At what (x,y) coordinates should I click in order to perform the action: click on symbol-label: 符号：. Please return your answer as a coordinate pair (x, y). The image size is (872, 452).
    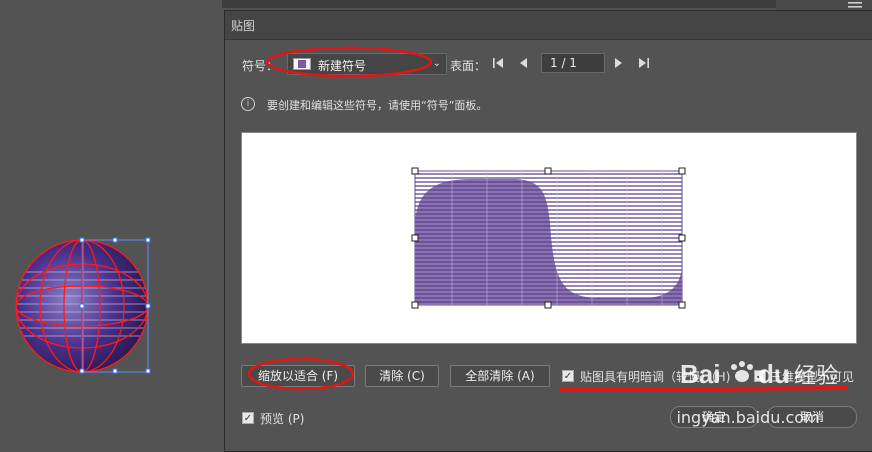
    Looking at the image, I should click on (260, 66).